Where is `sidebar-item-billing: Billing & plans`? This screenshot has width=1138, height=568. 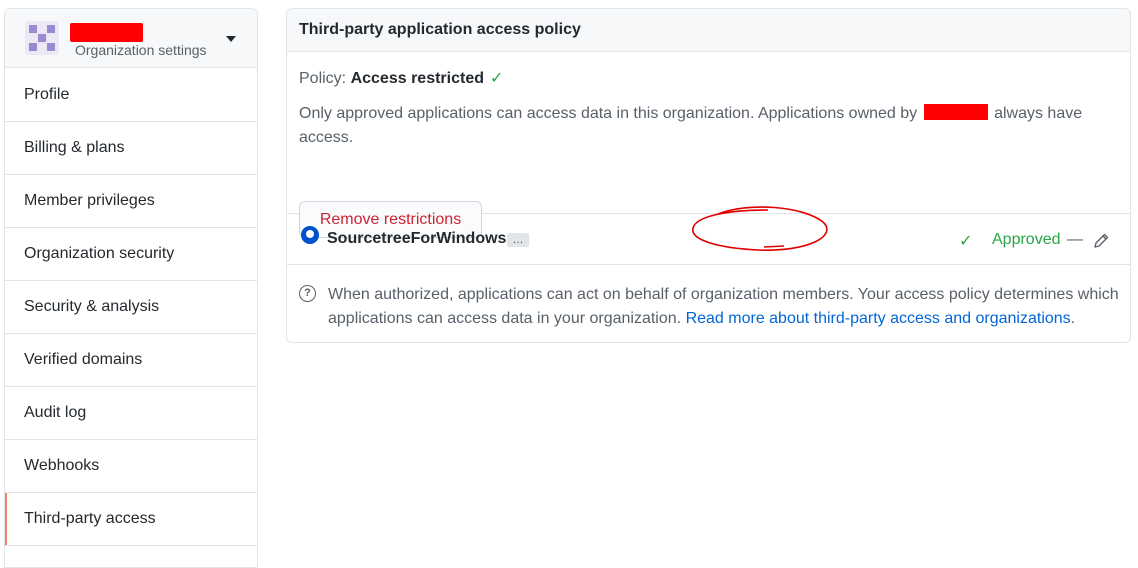
sidebar-item-billing: Billing & plans is located at coordinates (131, 148).